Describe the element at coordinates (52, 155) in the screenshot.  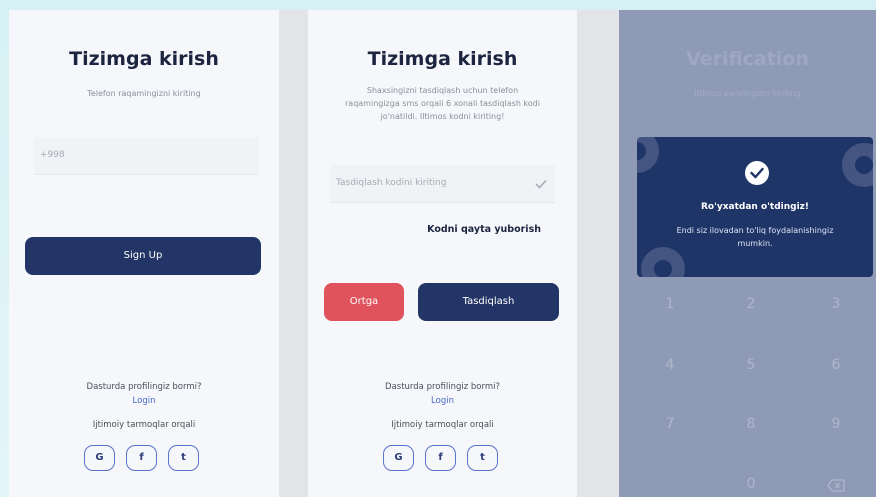
I see `phone-prefix: +998` at that location.